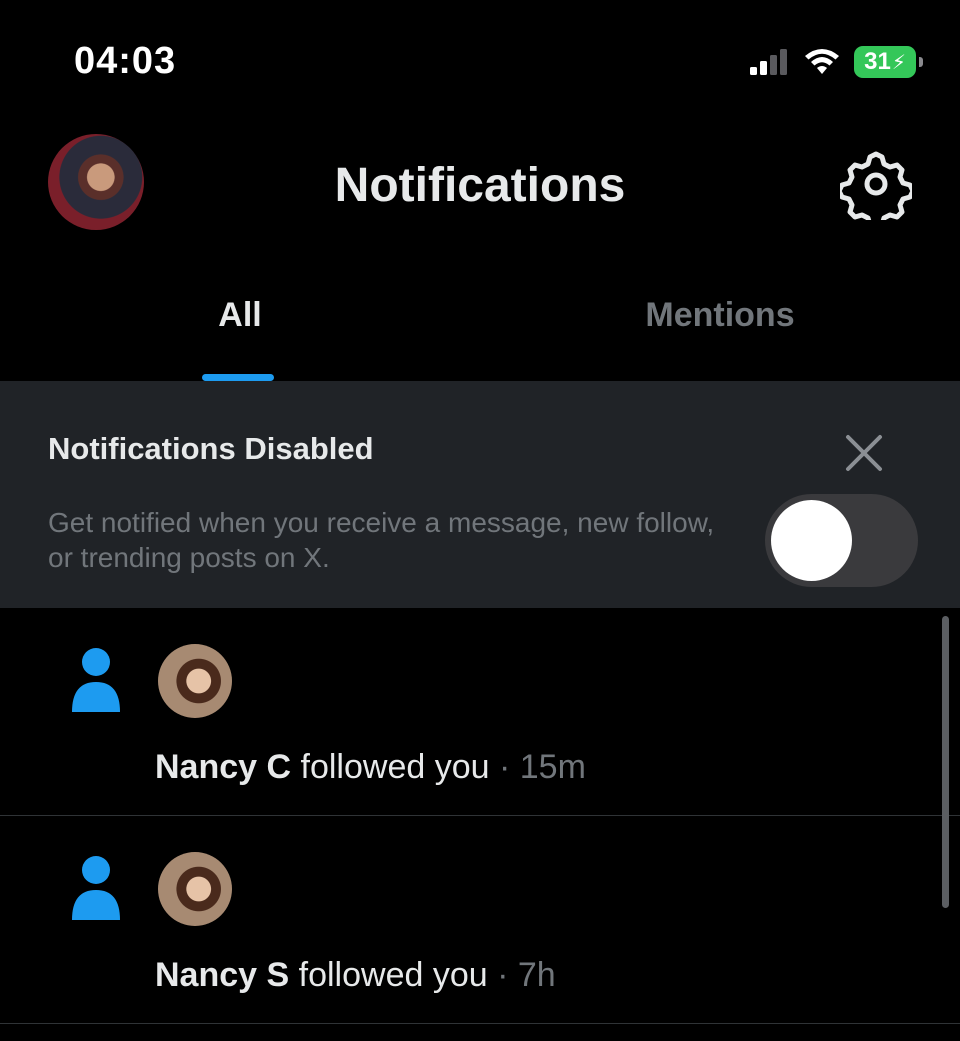 This screenshot has width=960, height=1041. I want to click on notifications-toggle, so click(841, 540).